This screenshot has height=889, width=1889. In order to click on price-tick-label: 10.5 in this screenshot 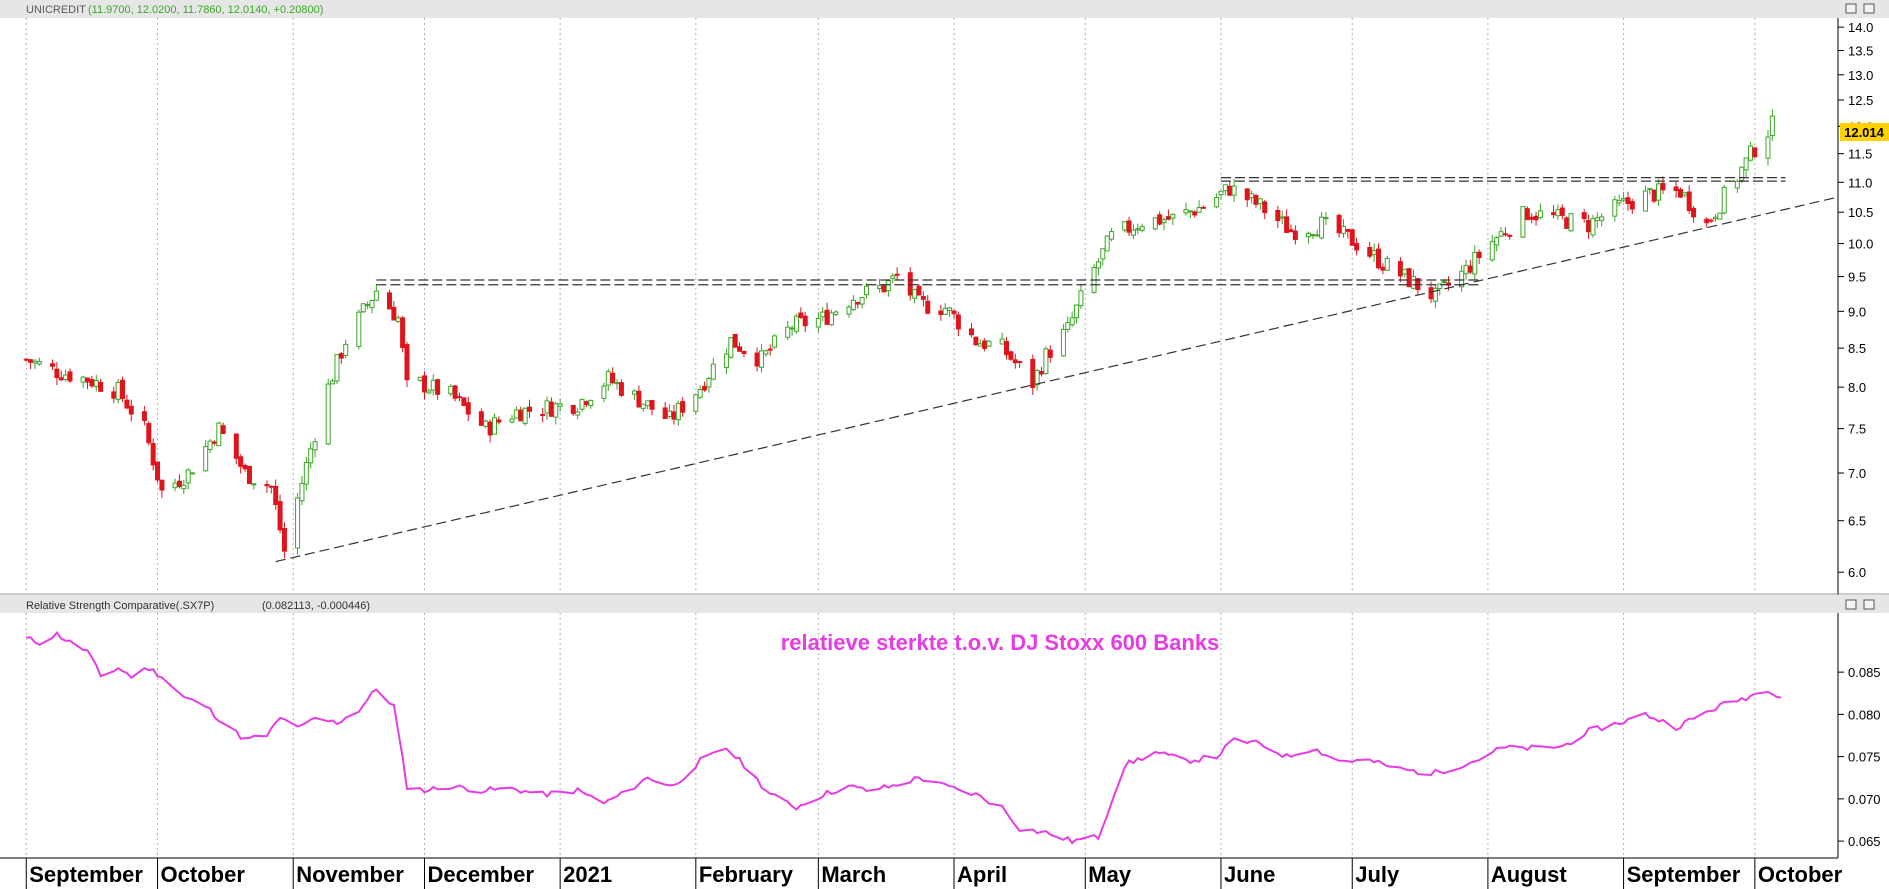, I will do `click(1860, 212)`.